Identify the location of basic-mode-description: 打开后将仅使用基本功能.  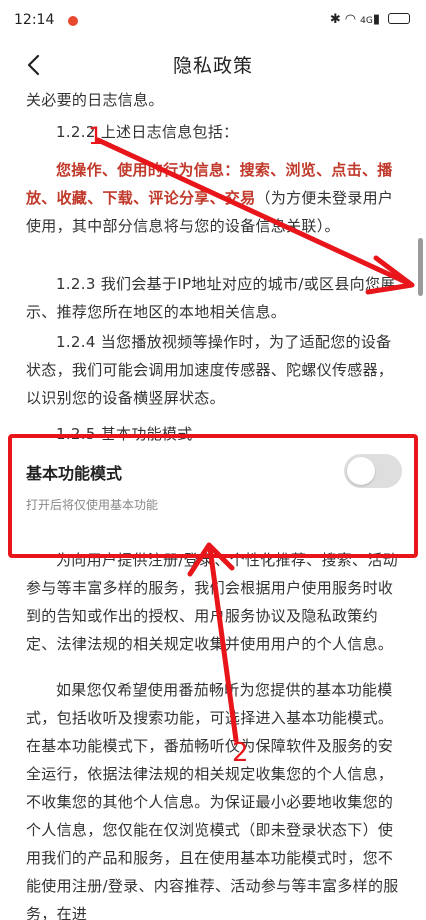
(92, 505).